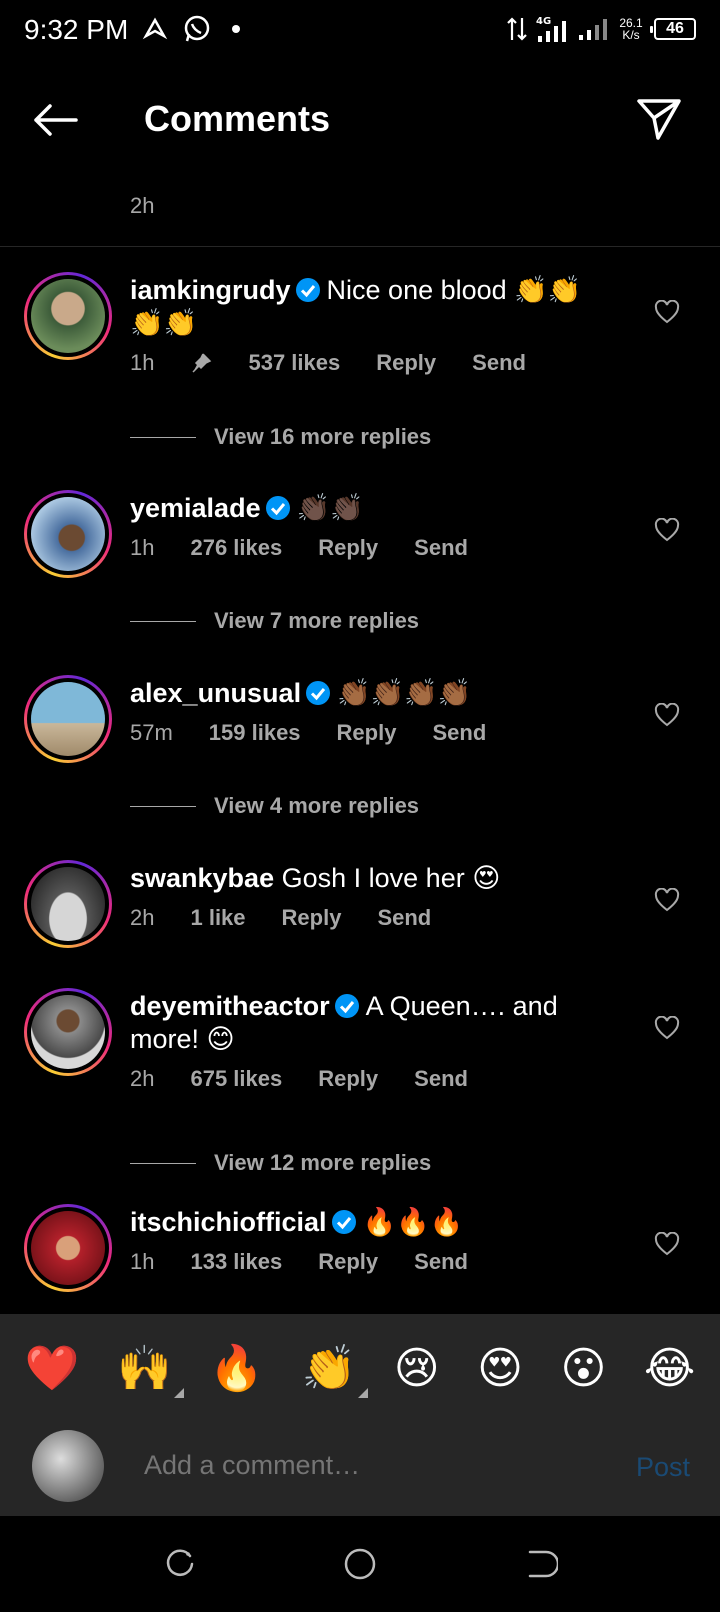 This screenshot has width=720, height=1612. I want to click on emoji-surprised: 😮, so click(583, 1368).